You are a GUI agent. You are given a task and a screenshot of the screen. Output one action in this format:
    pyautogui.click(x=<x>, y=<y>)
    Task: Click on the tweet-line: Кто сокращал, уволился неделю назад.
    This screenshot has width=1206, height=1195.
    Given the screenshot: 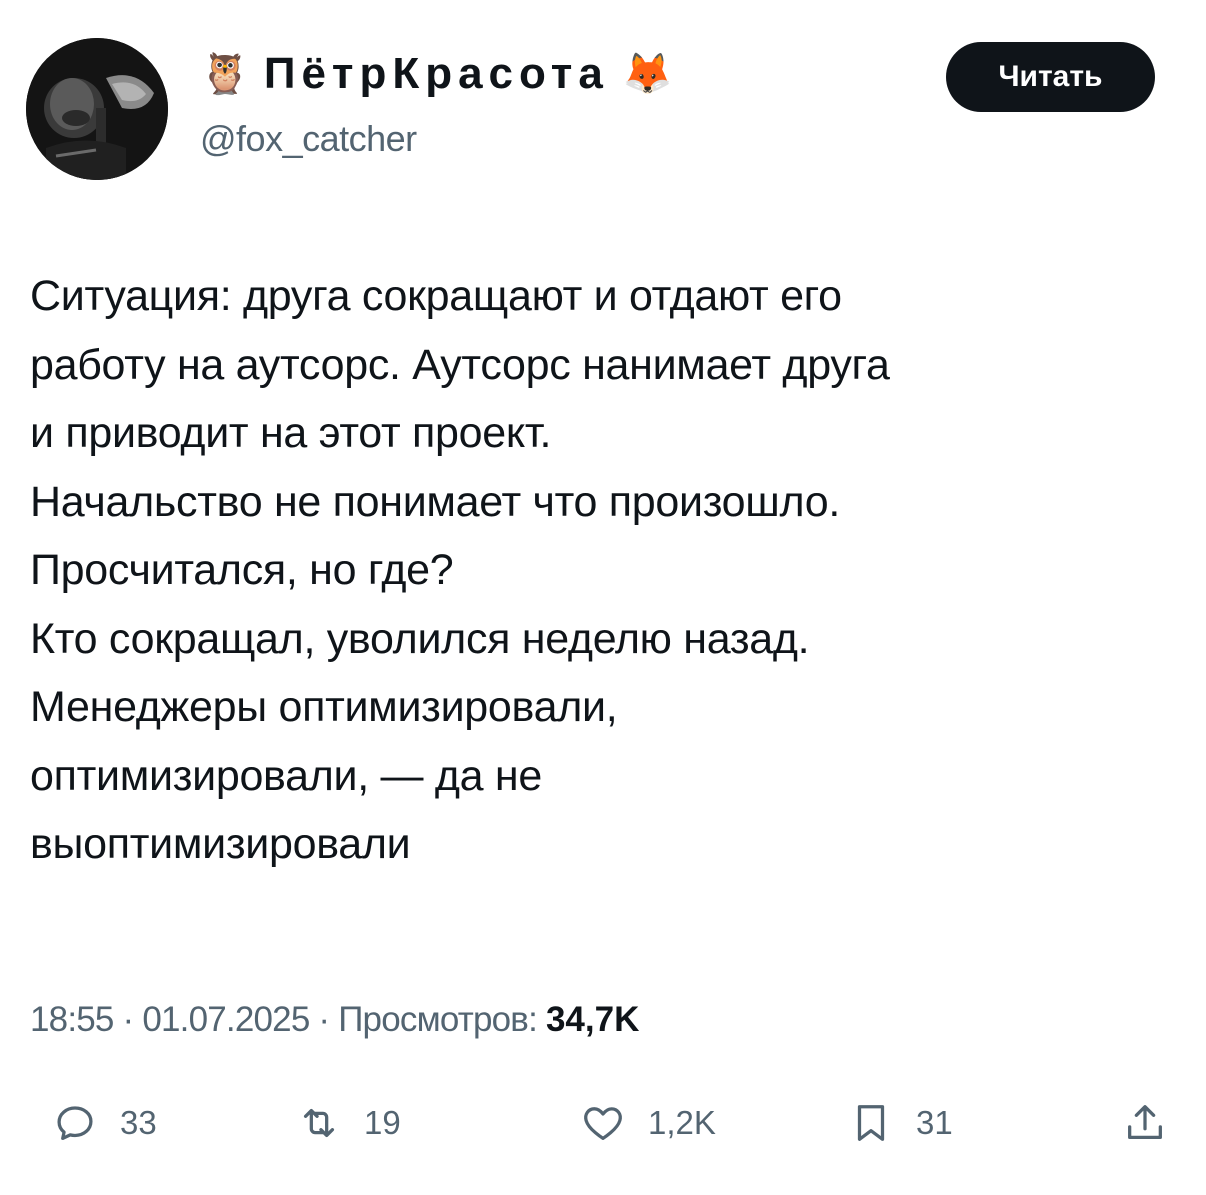 What is the action you would take?
    pyautogui.click(x=420, y=638)
    